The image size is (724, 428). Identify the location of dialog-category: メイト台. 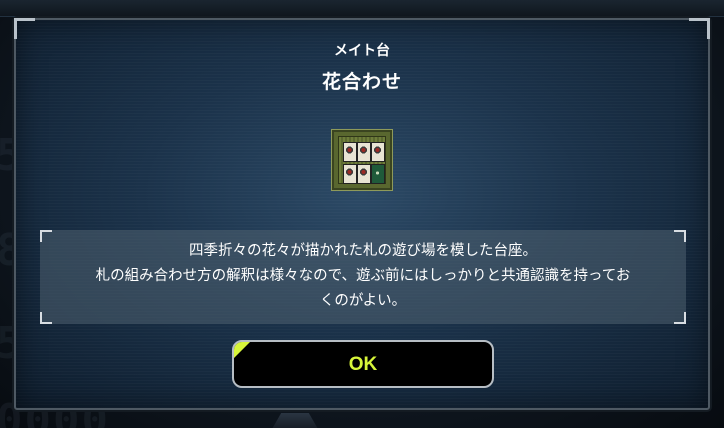
(362, 51).